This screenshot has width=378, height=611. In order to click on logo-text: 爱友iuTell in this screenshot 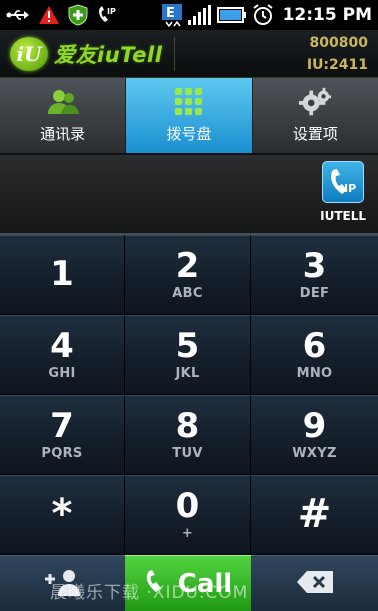, I will do `click(108, 54)`.